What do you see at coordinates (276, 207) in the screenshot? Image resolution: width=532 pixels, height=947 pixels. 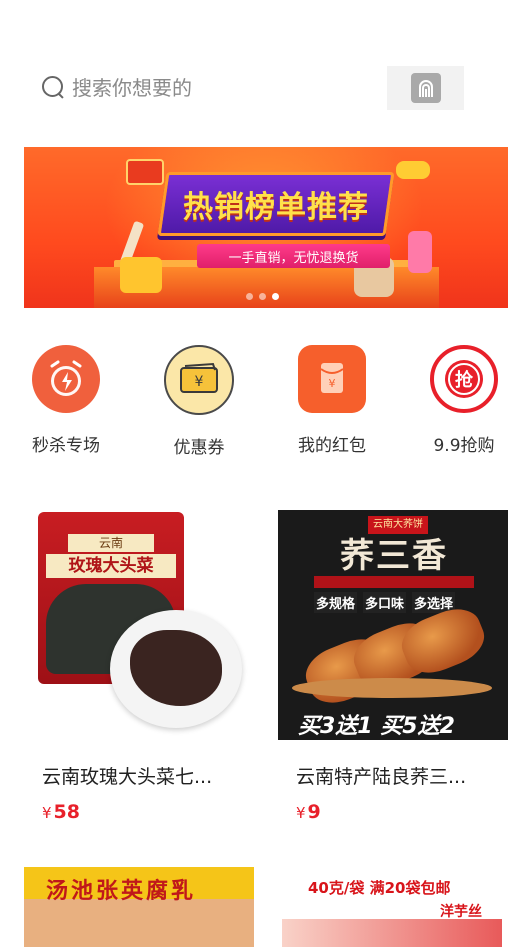 I see `banner-title: 热销榜单推荐` at bounding box center [276, 207].